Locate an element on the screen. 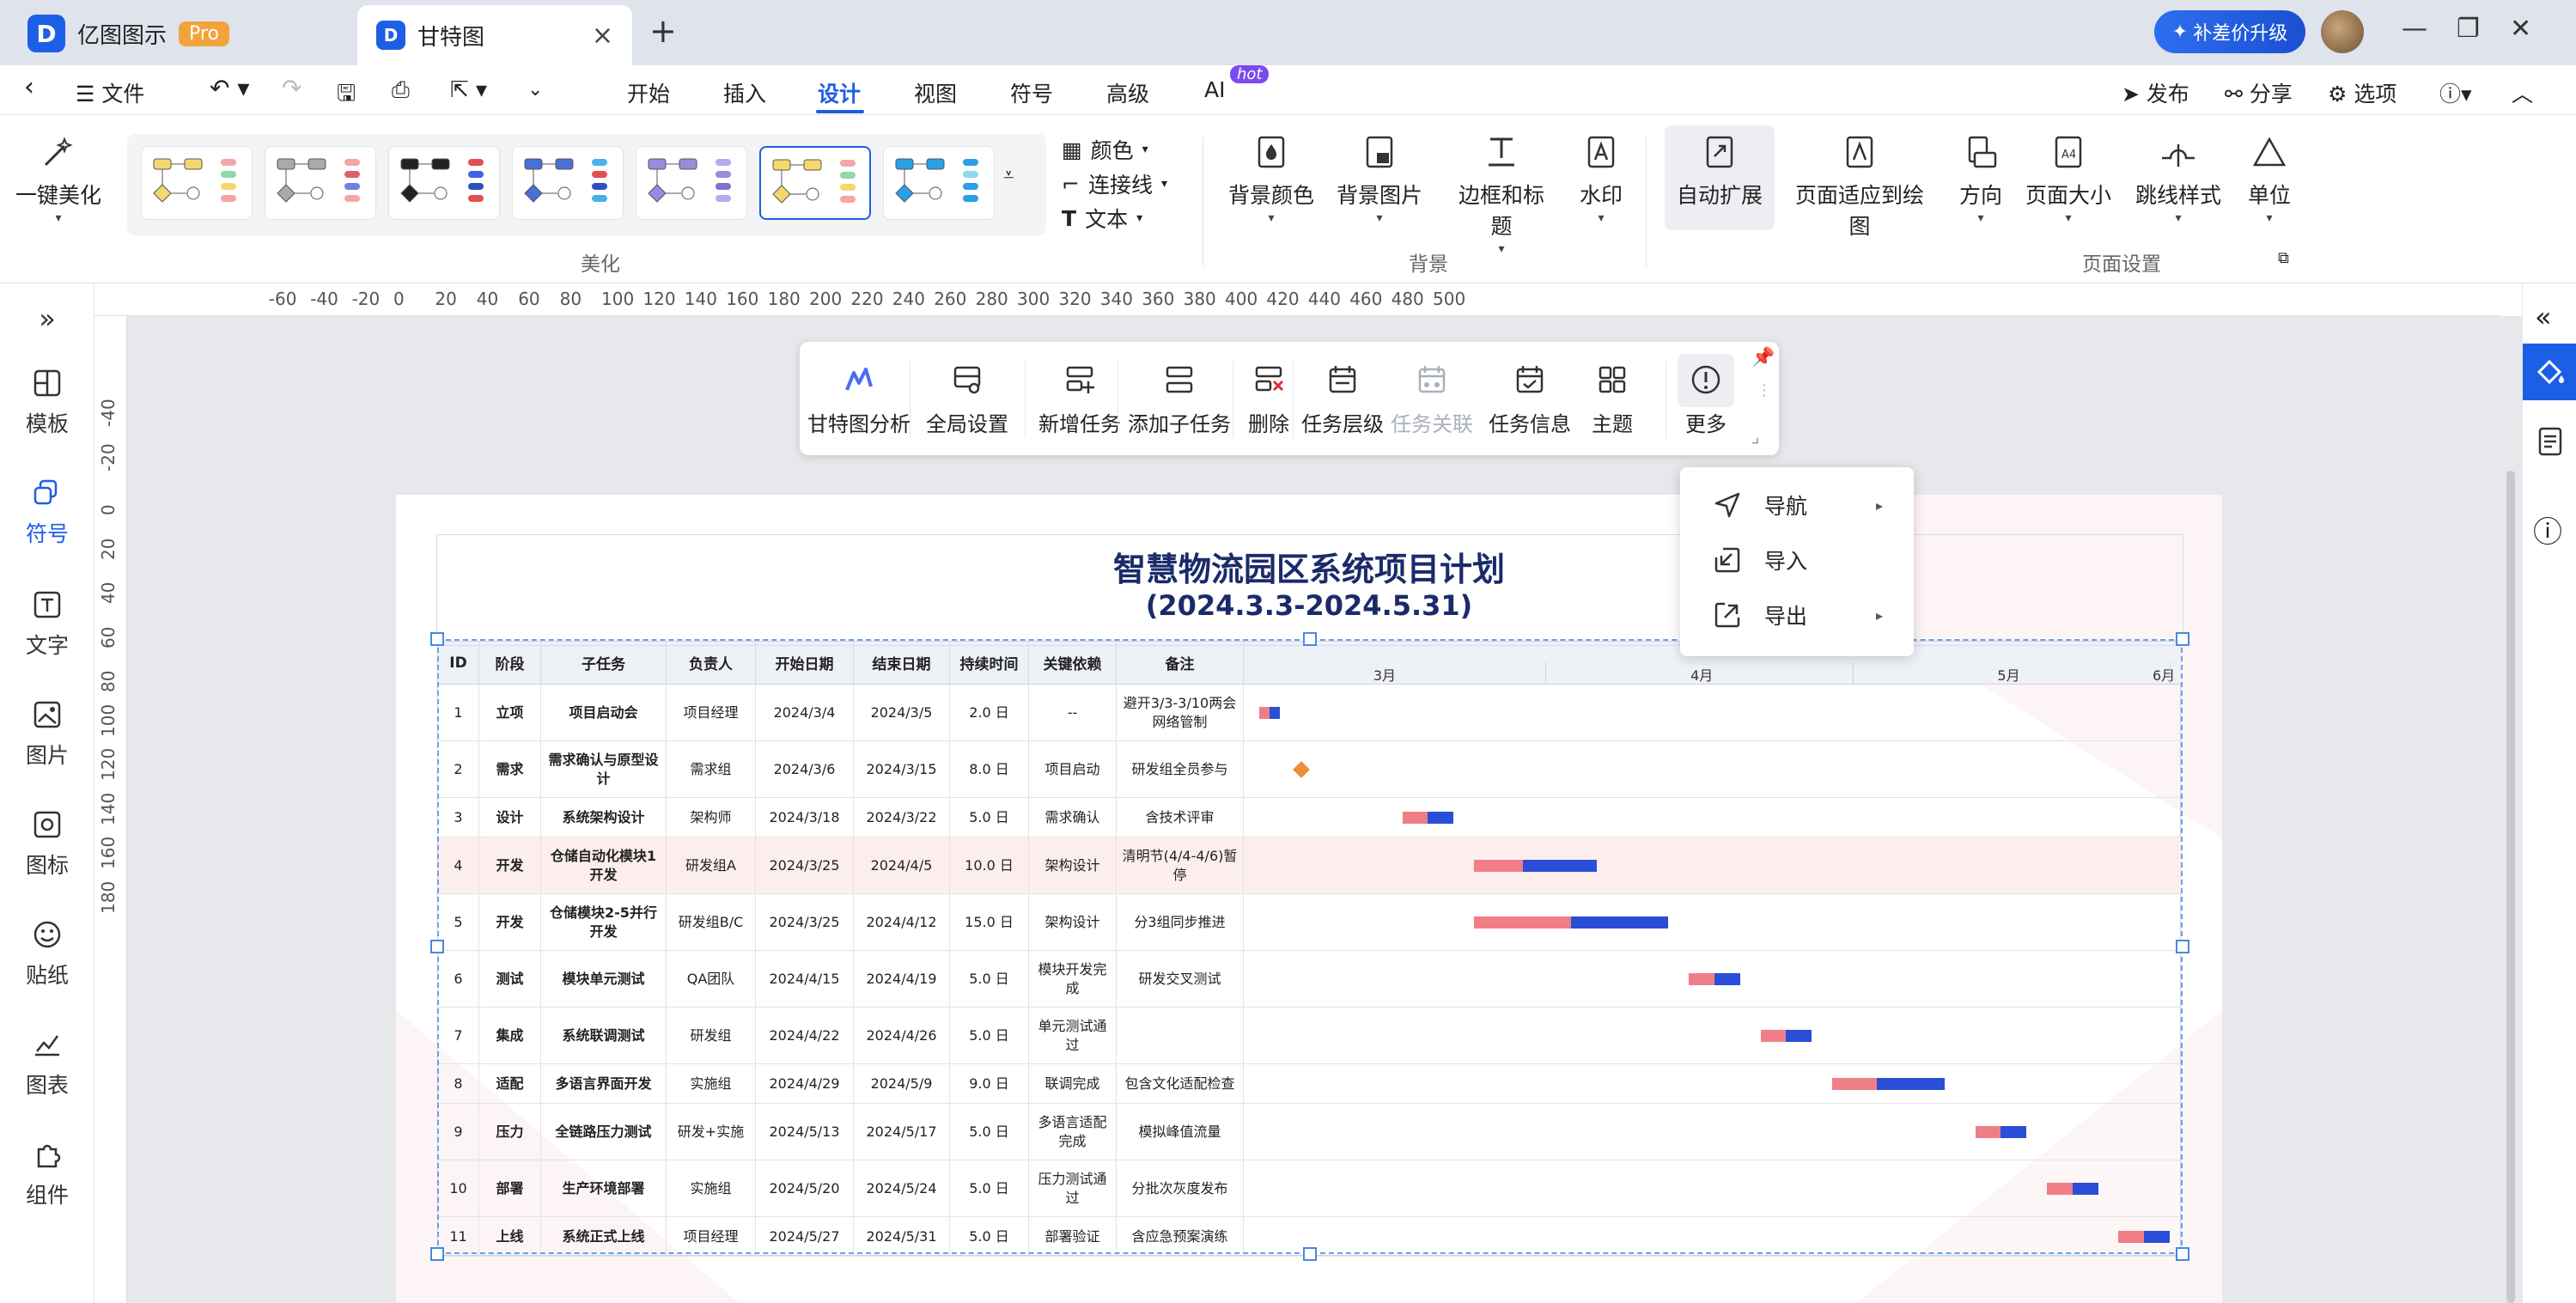 This screenshot has width=2576, height=1303. publish-button: ➤ 发布 is located at coordinates (2155, 93).